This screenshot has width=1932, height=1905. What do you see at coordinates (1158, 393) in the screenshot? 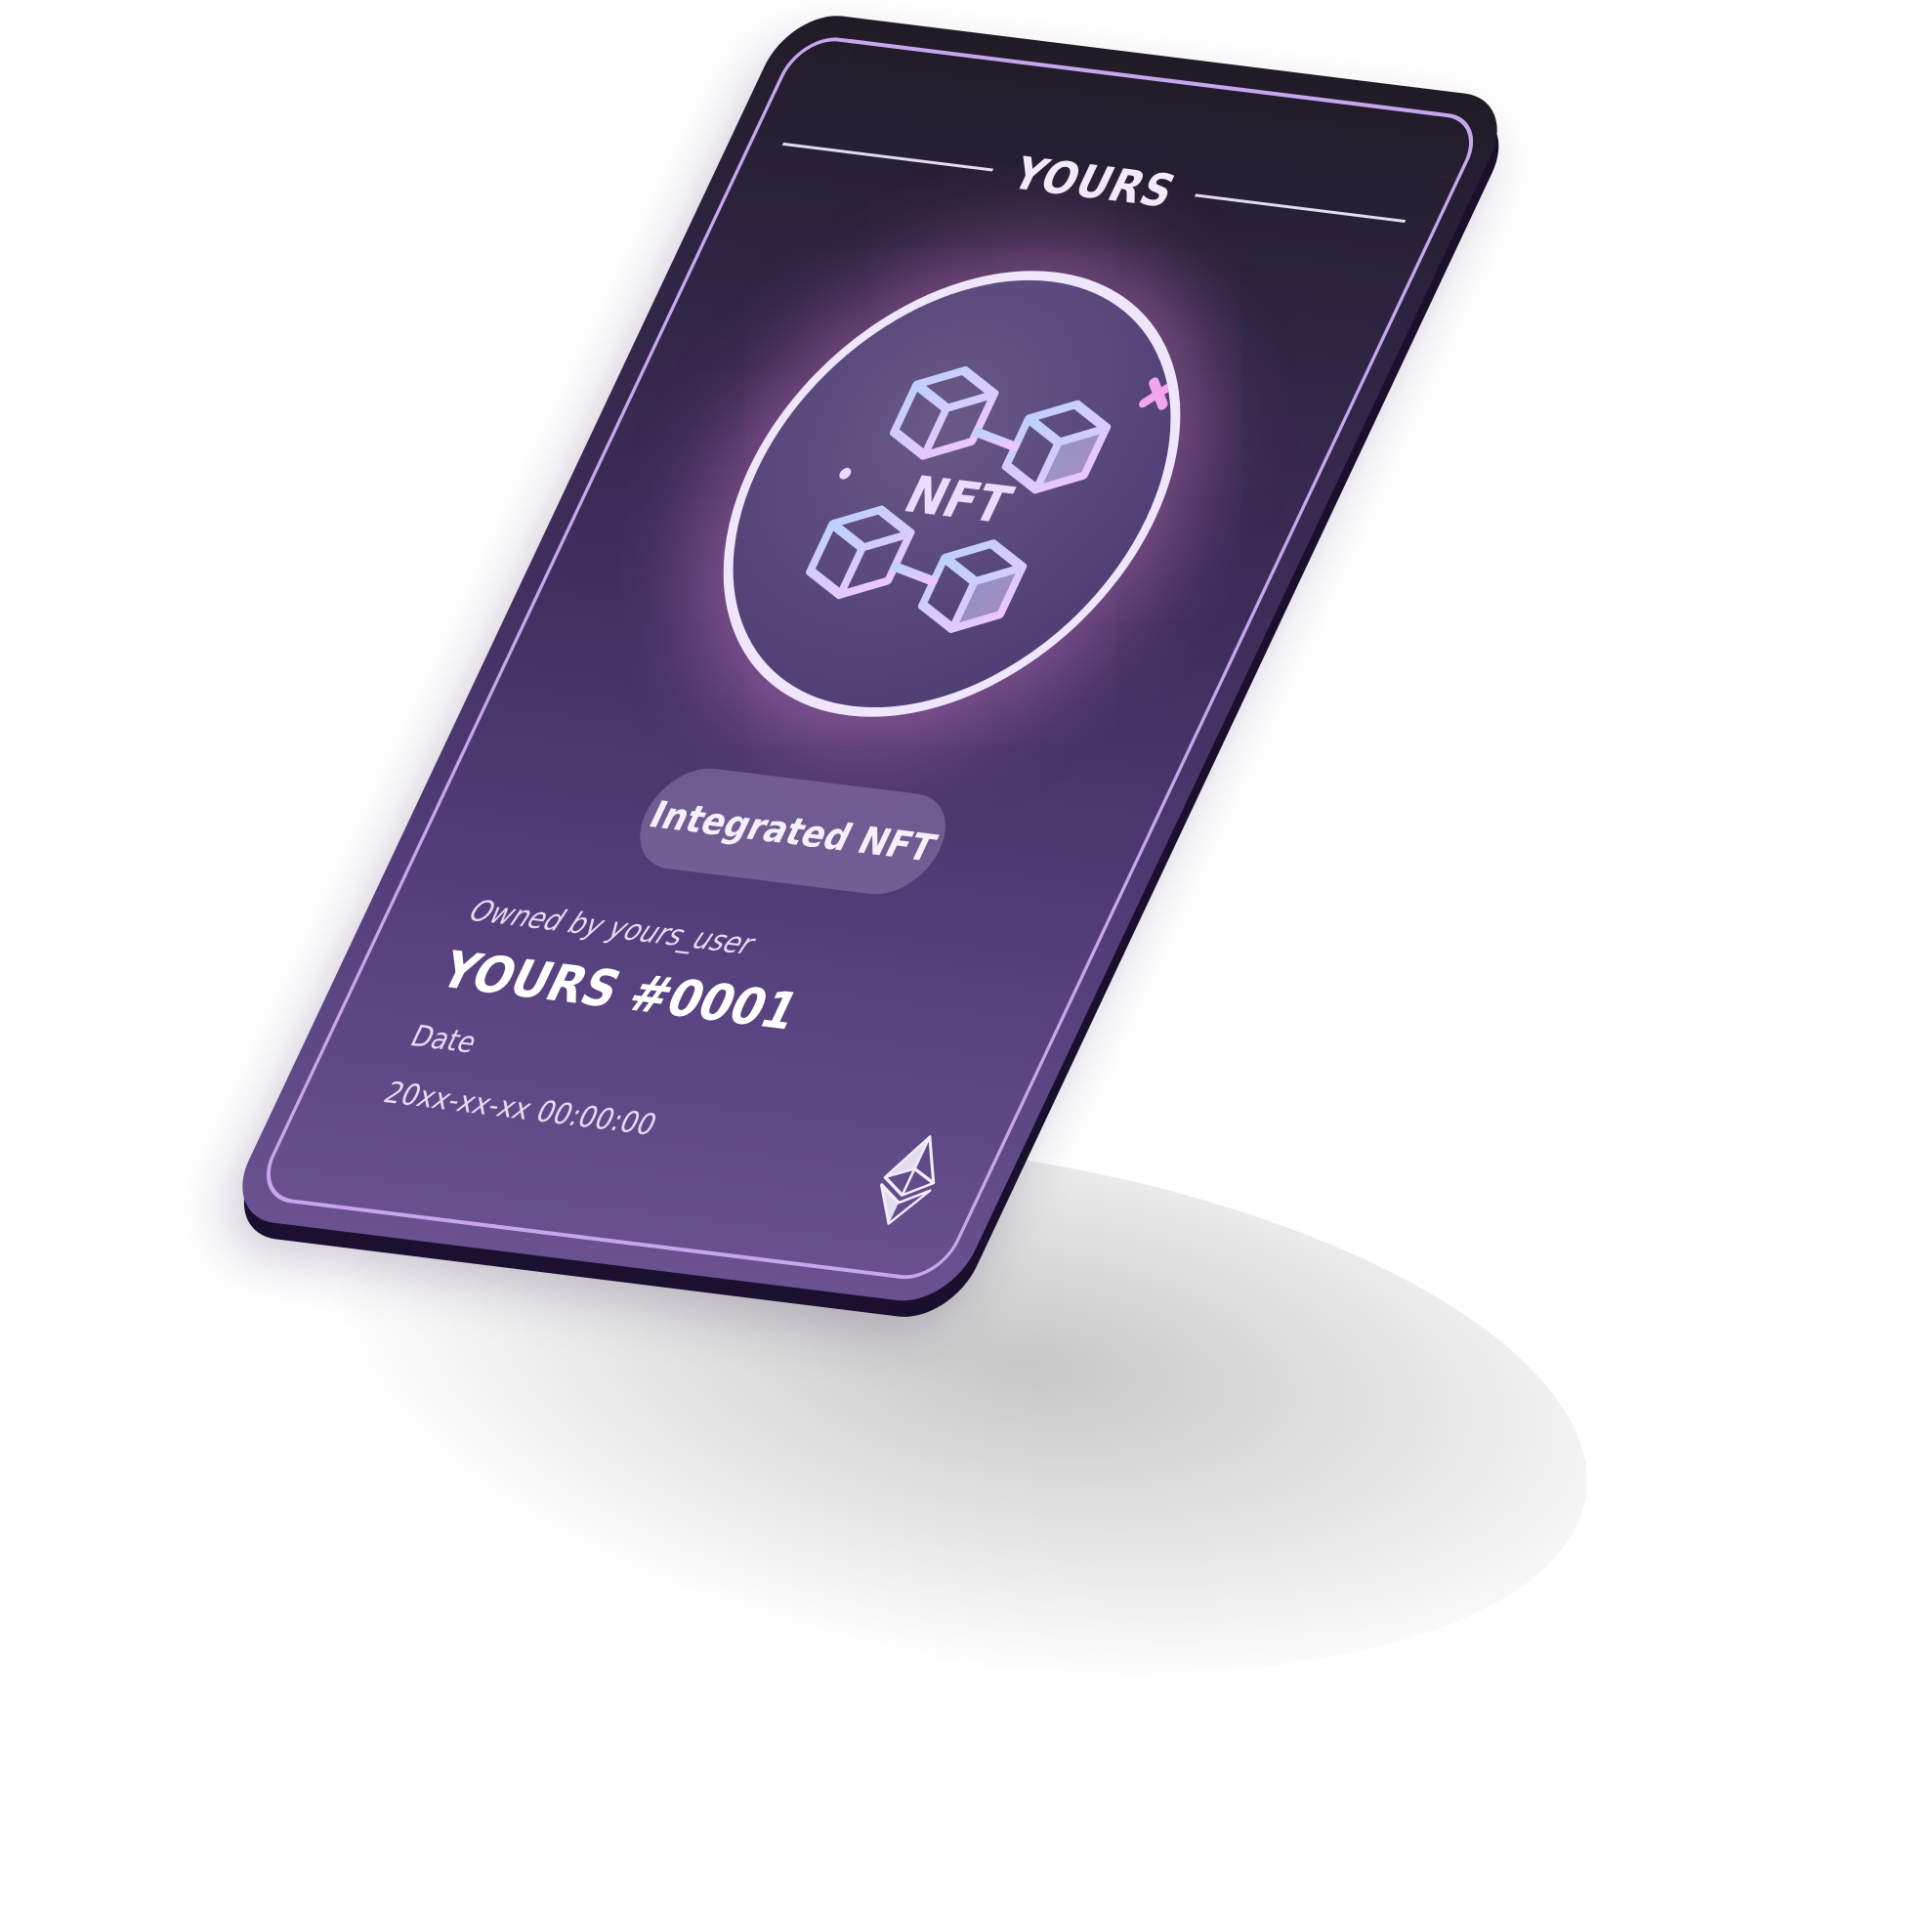
I see `sparkle-icon` at bounding box center [1158, 393].